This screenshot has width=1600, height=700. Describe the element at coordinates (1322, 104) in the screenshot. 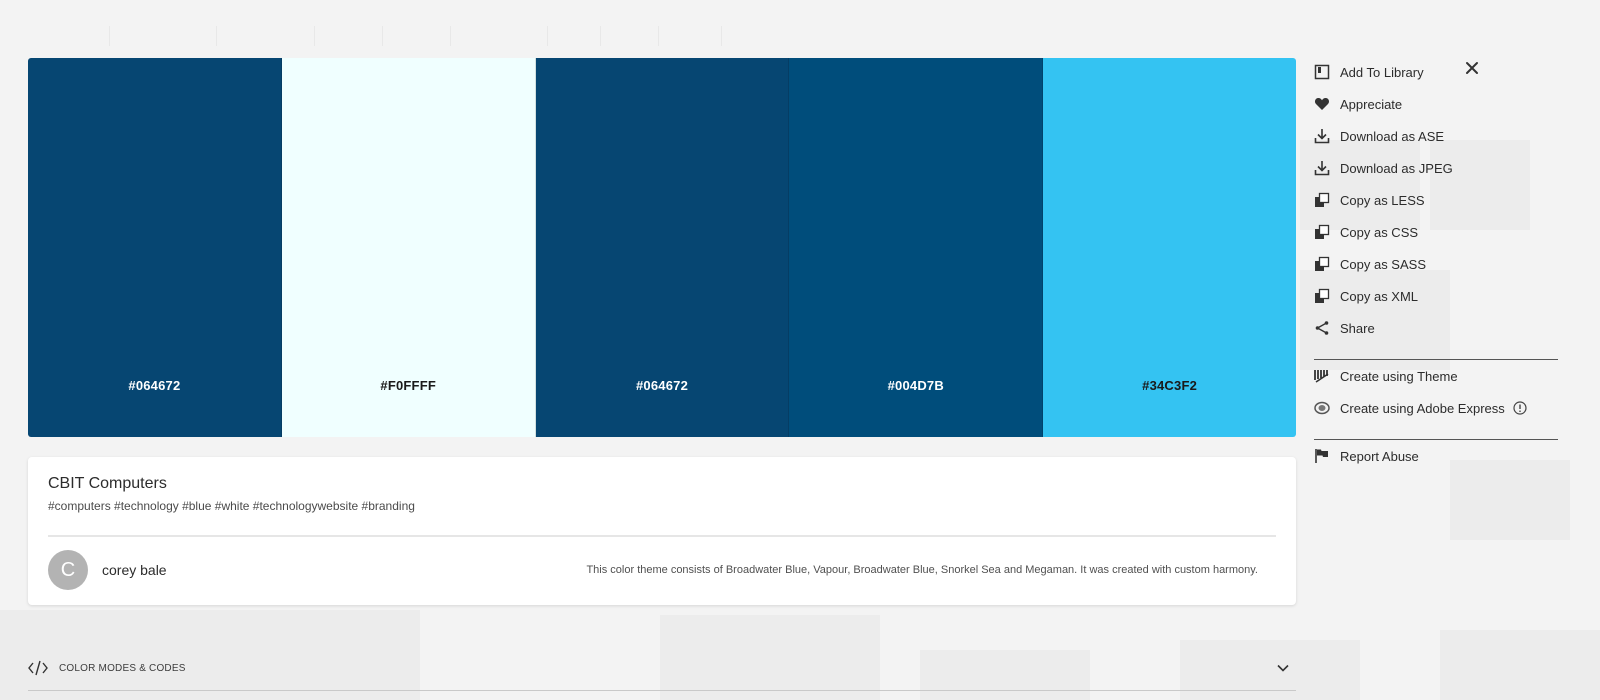

I see `heart-icon` at that location.